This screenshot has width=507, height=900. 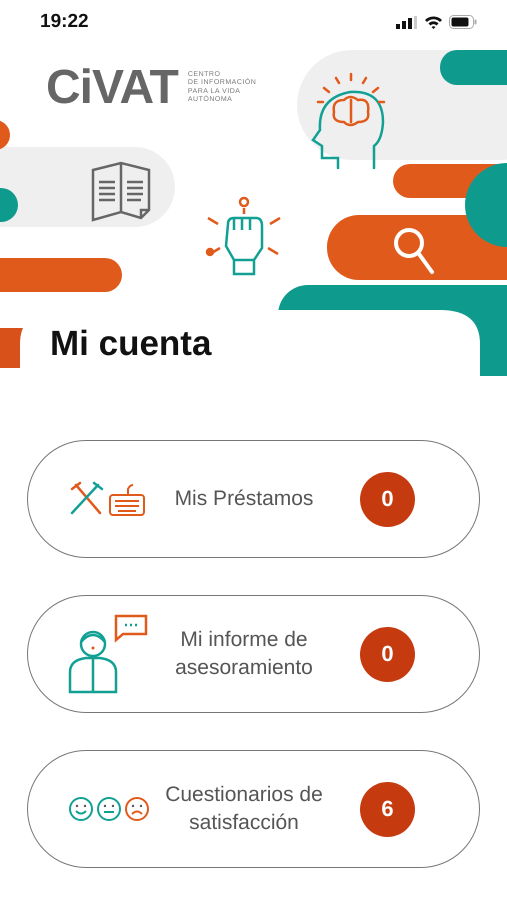 I want to click on count-badge: 6, so click(x=387, y=809).